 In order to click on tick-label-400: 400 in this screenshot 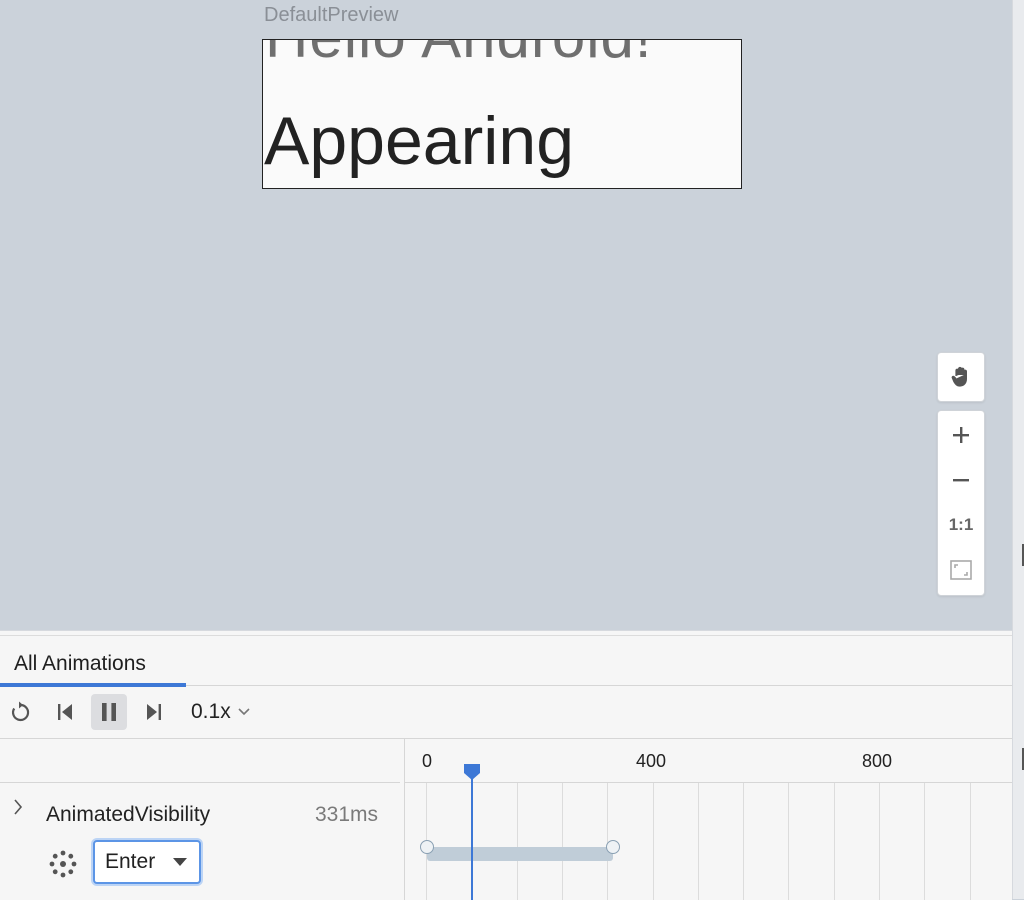, I will do `click(651, 761)`.